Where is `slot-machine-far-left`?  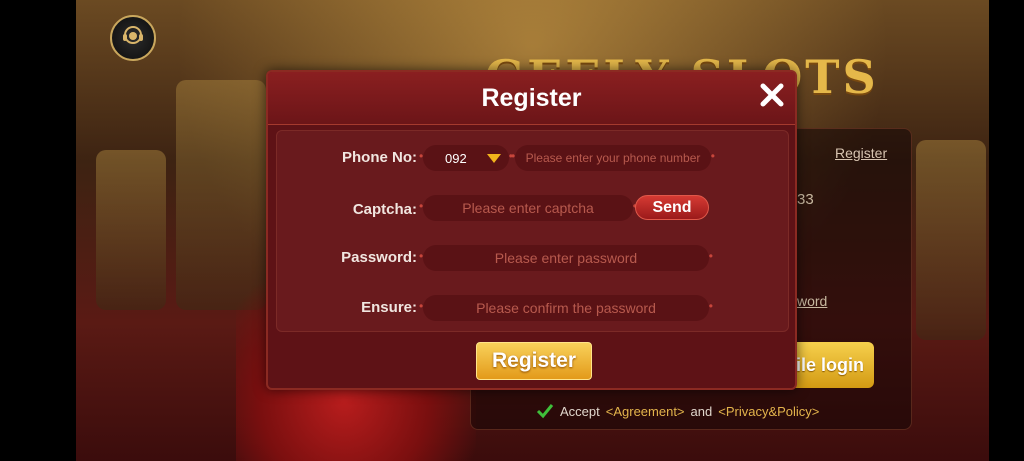 slot-machine-far-left is located at coordinates (131, 230).